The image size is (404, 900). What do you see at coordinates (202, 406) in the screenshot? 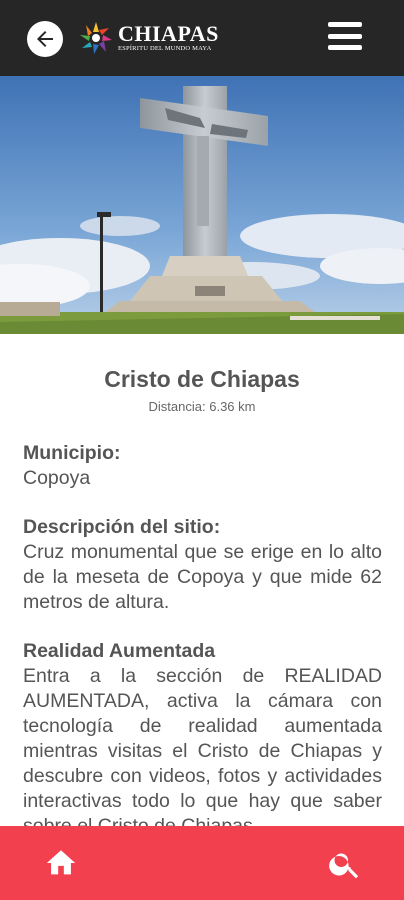
I see `site-distance: Distancia: 6.36 km` at bounding box center [202, 406].